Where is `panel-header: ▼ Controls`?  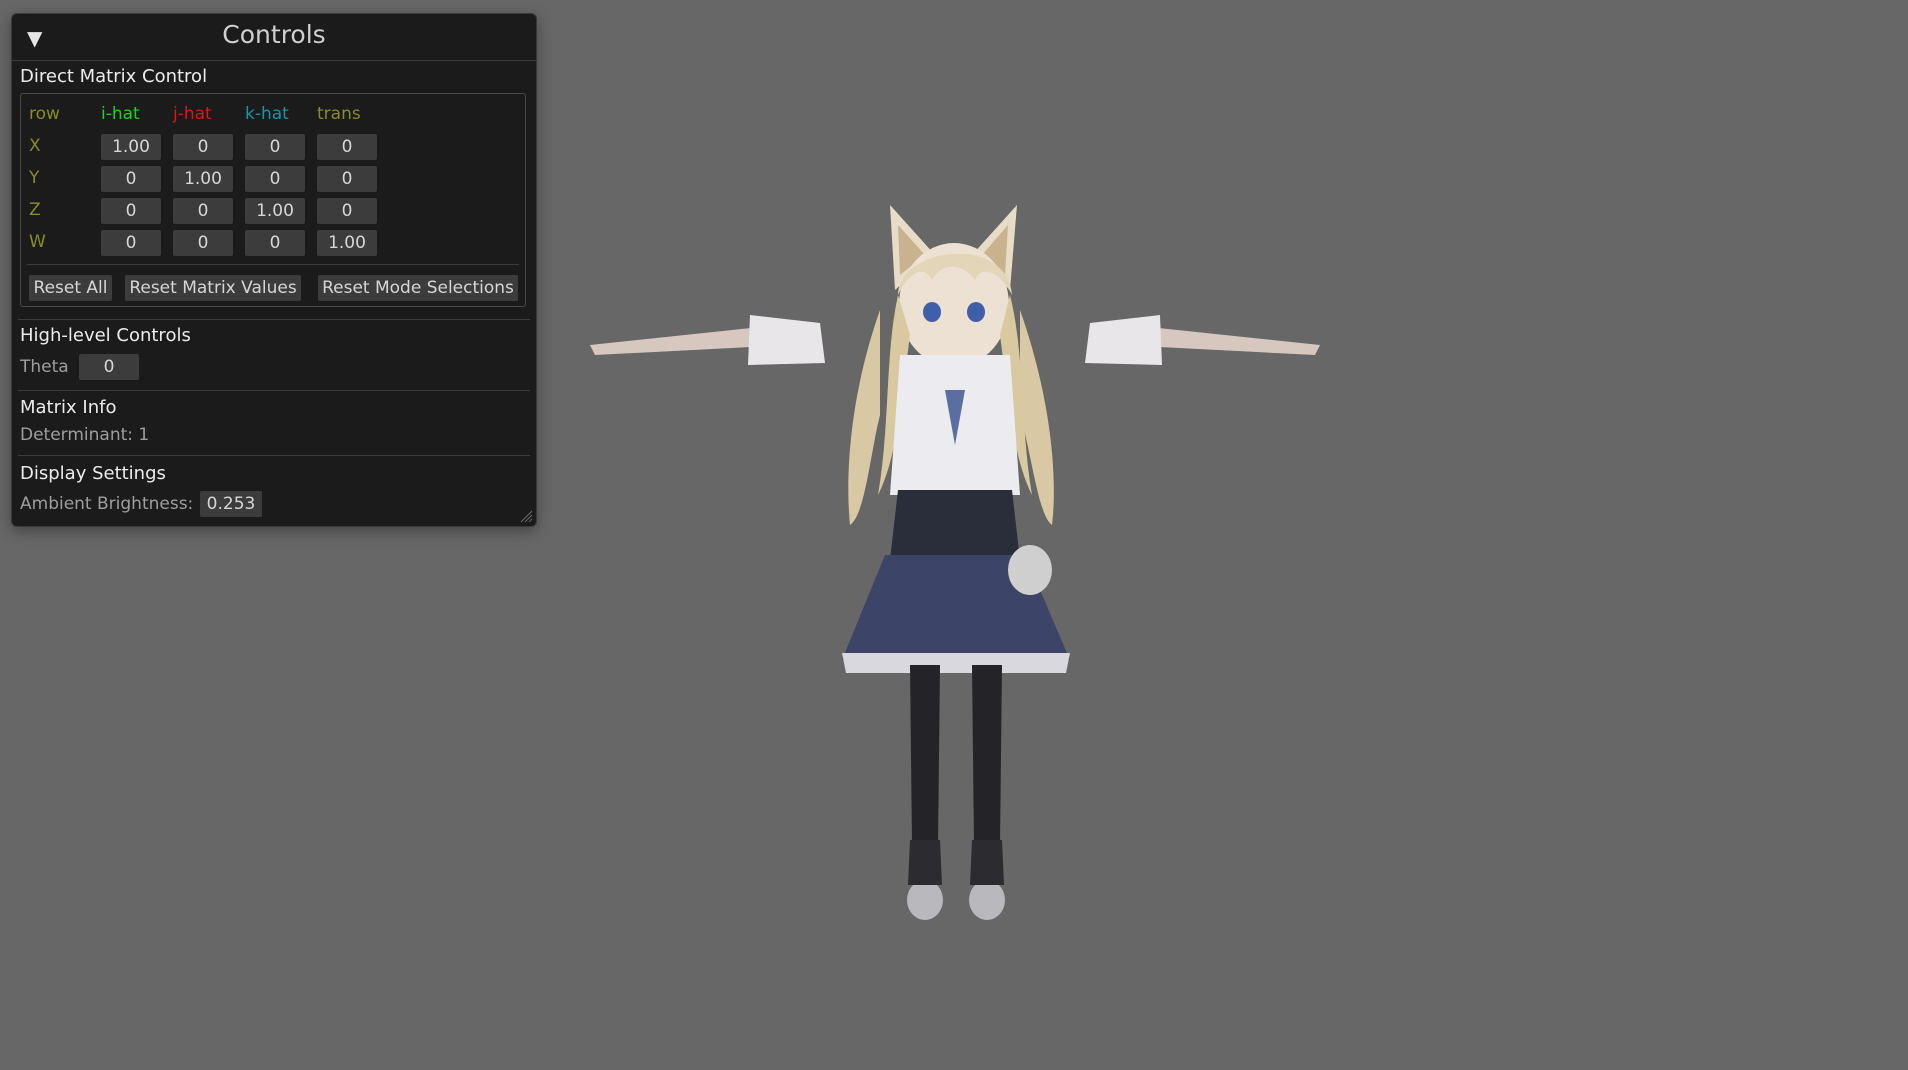
panel-header: ▼ Controls is located at coordinates (274, 37).